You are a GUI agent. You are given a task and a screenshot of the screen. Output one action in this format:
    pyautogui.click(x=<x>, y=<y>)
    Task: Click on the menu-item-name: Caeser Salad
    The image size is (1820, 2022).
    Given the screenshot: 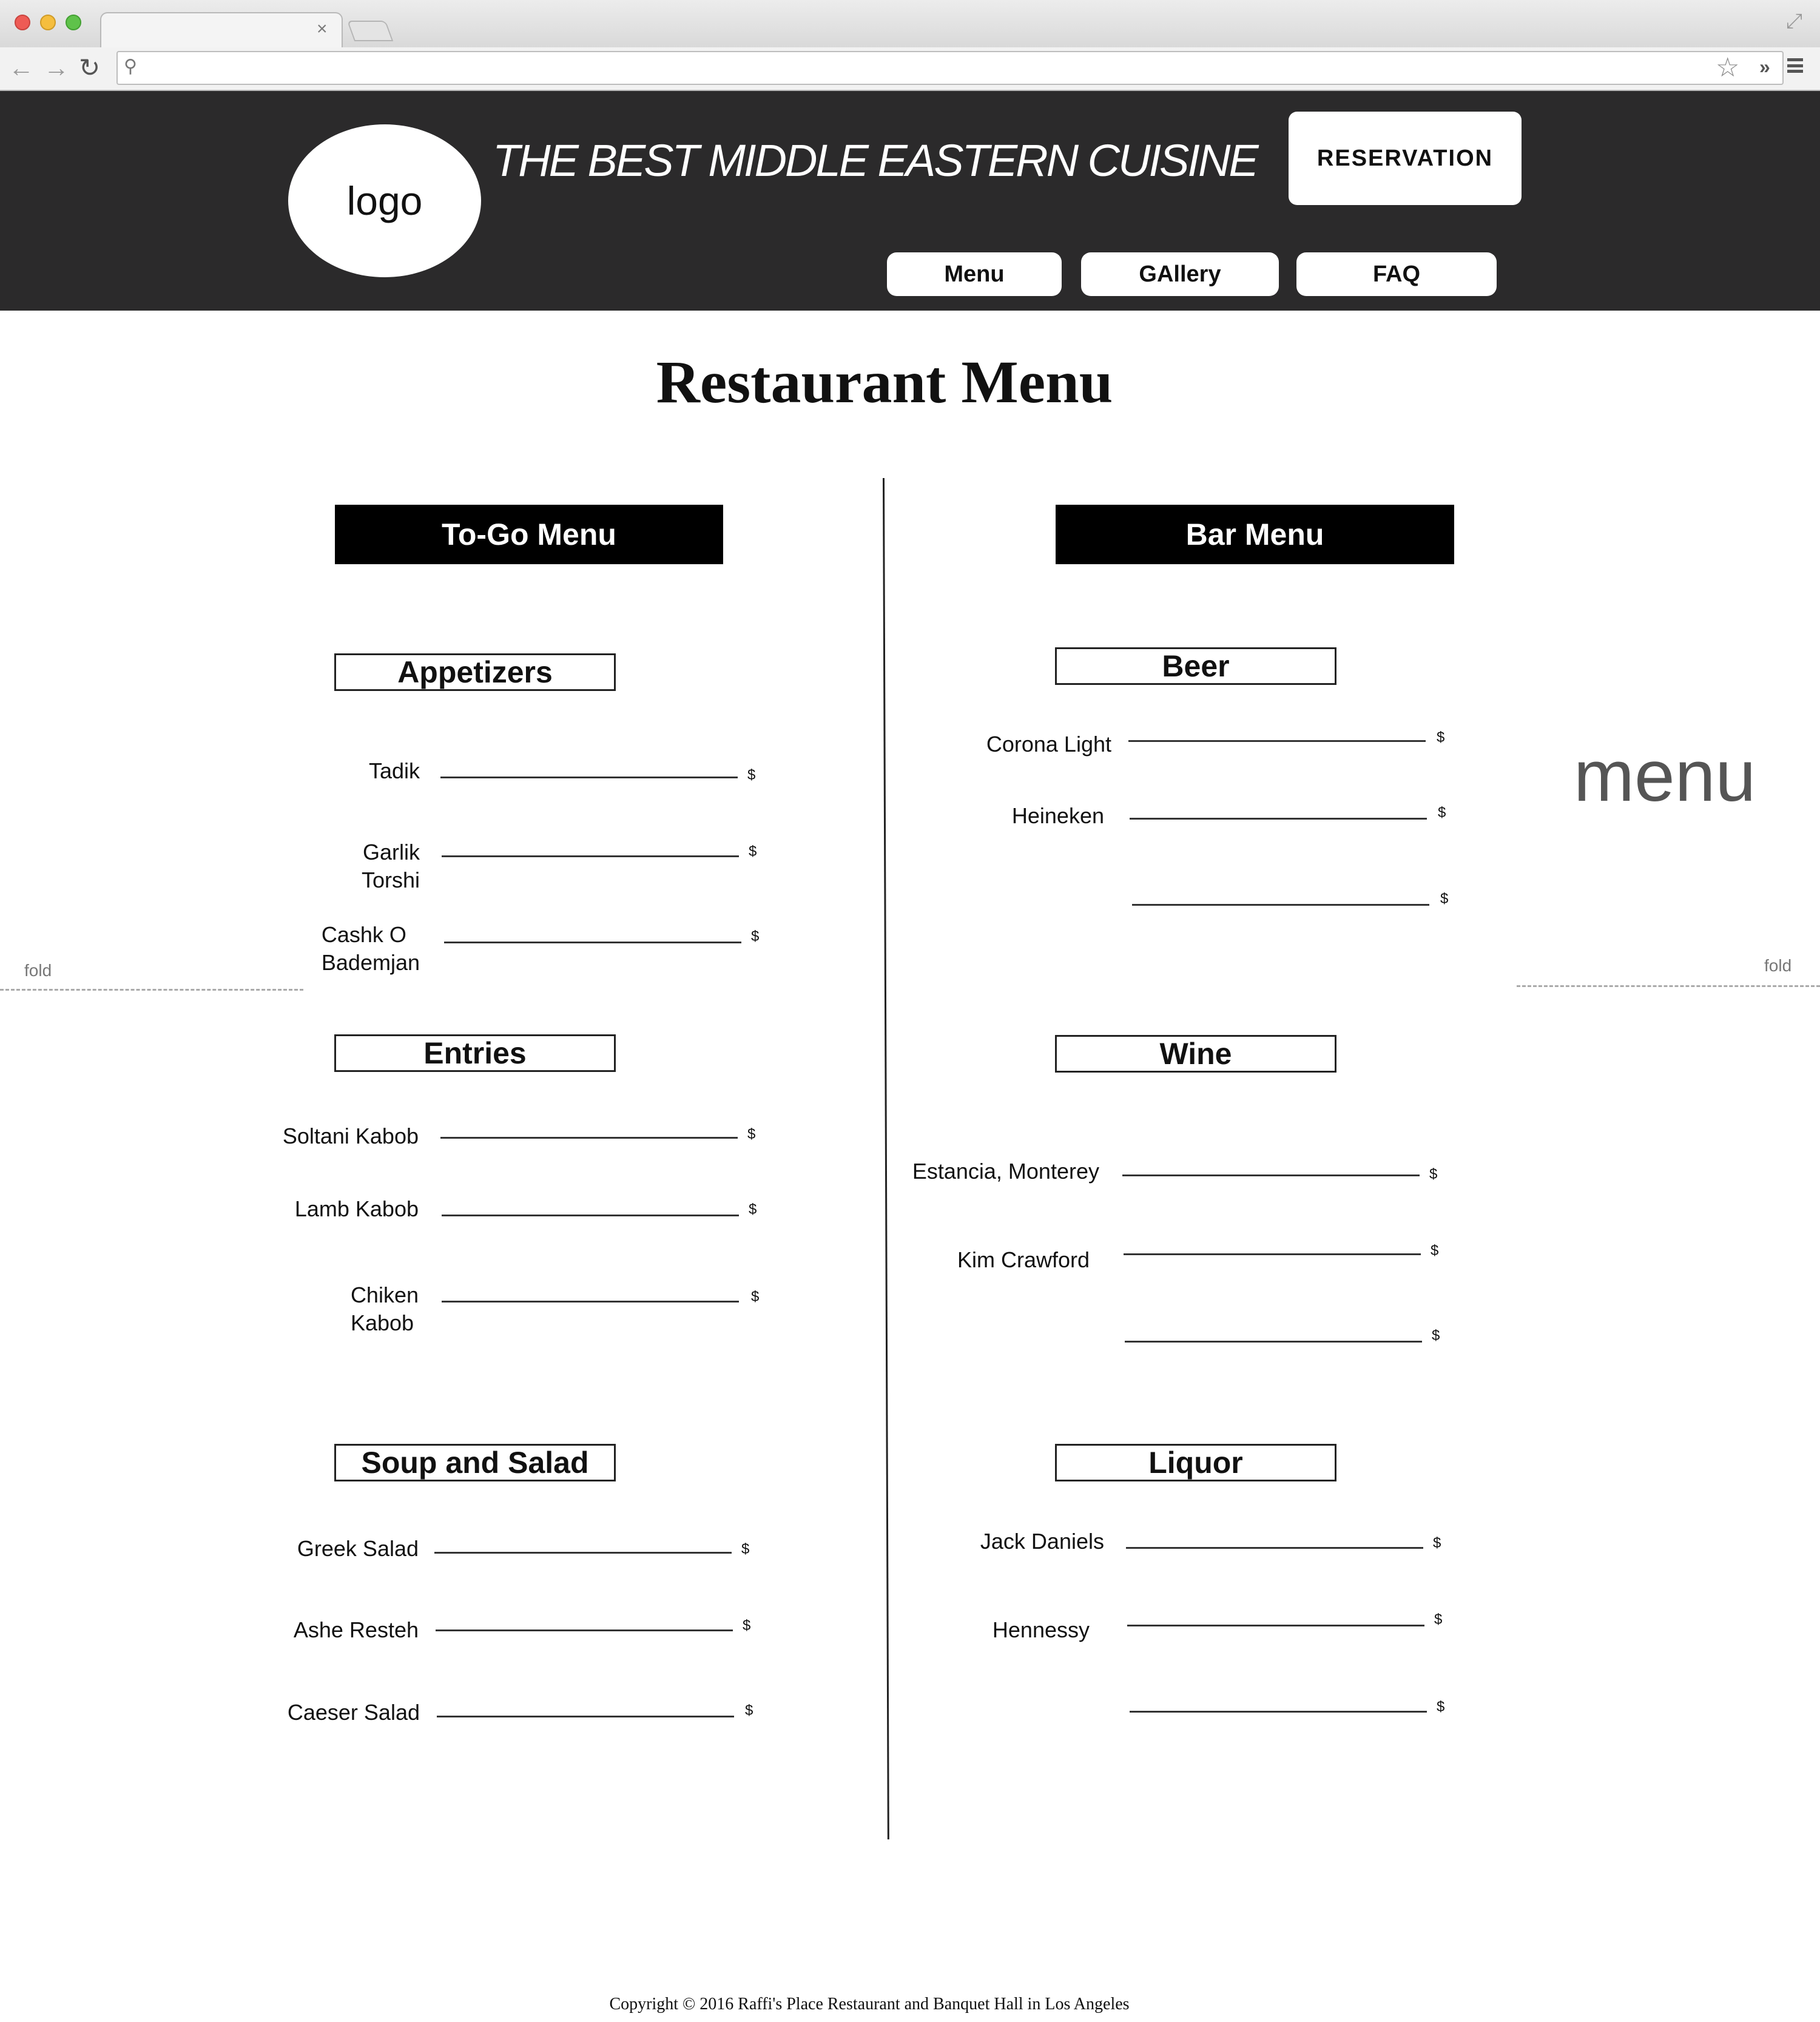 What is the action you would take?
    pyautogui.click(x=353, y=1712)
    